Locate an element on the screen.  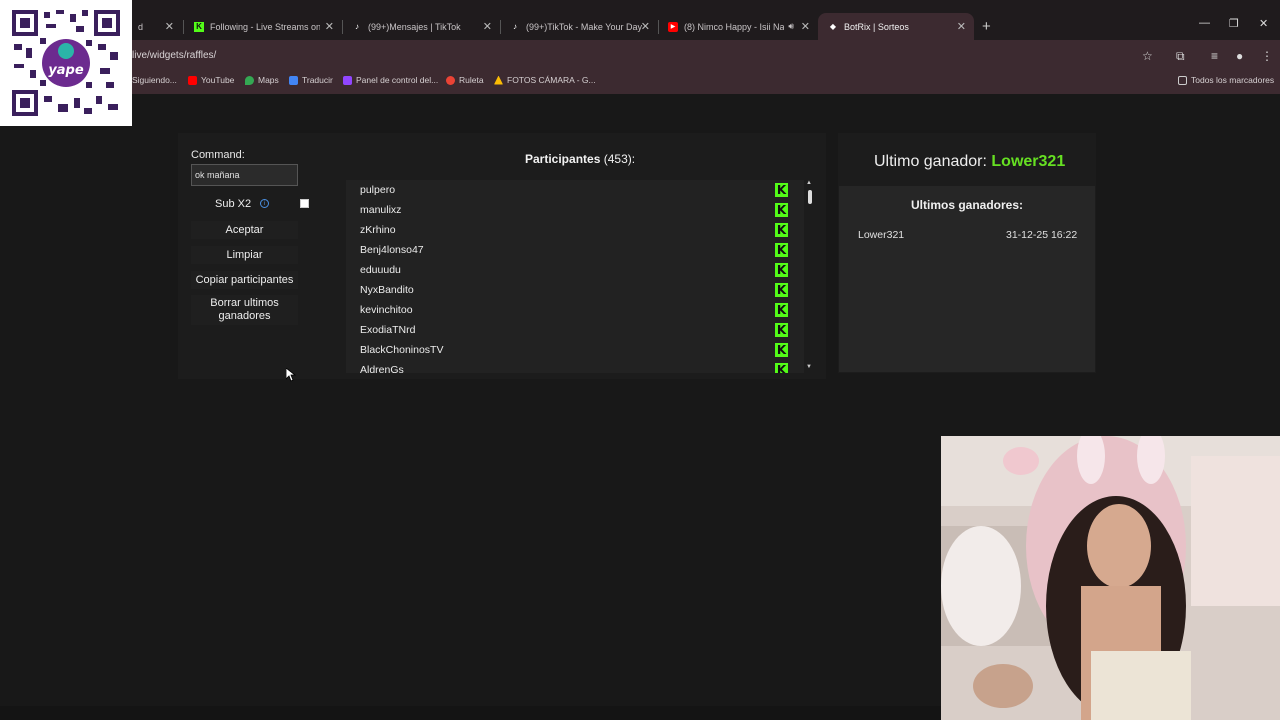
participant-name: BlackChoninosTV is located at coordinates (402, 350).